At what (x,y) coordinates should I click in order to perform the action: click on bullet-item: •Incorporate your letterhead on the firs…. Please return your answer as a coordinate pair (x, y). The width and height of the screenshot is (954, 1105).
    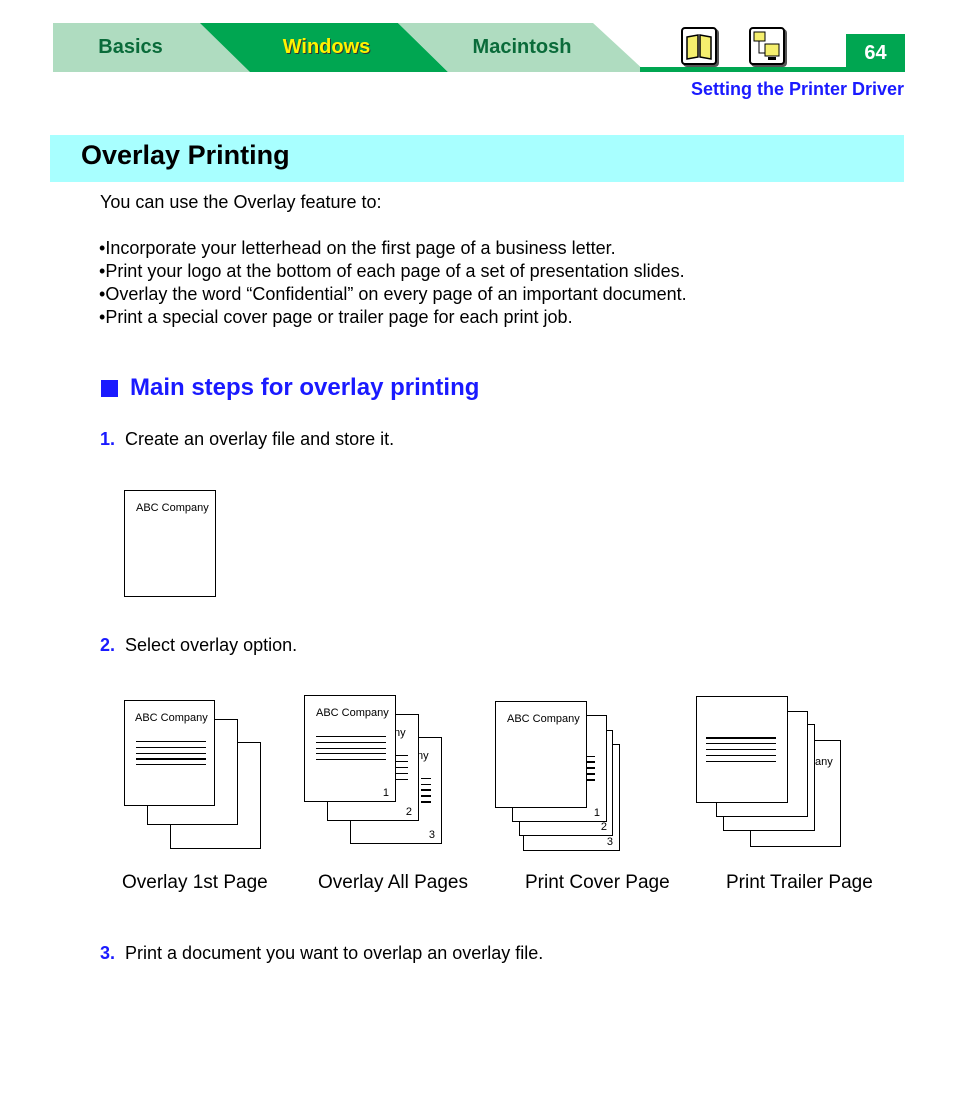
    Looking at the image, I should click on (357, 248).